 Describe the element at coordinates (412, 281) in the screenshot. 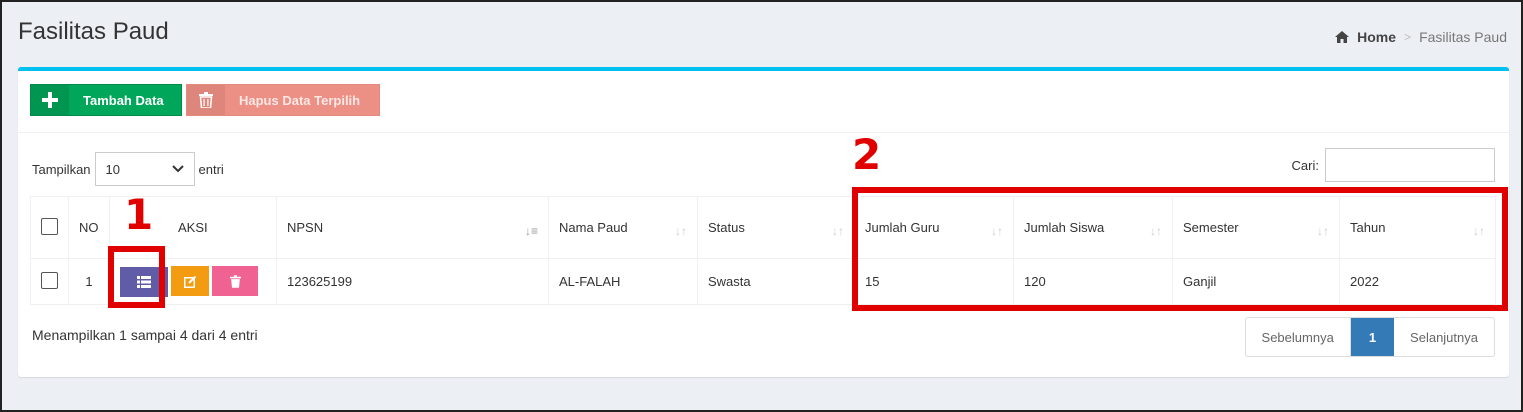

I see `cell-npsn: 123625199` at that location.